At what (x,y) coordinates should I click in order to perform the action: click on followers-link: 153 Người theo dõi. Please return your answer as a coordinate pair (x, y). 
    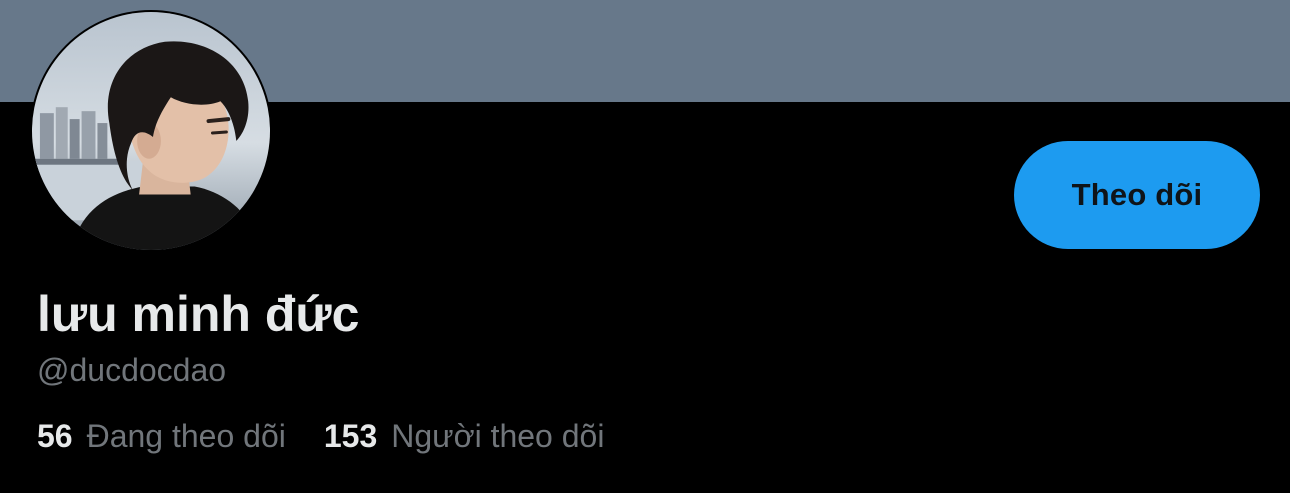
    Looking at the image, I should click on (464, 436).